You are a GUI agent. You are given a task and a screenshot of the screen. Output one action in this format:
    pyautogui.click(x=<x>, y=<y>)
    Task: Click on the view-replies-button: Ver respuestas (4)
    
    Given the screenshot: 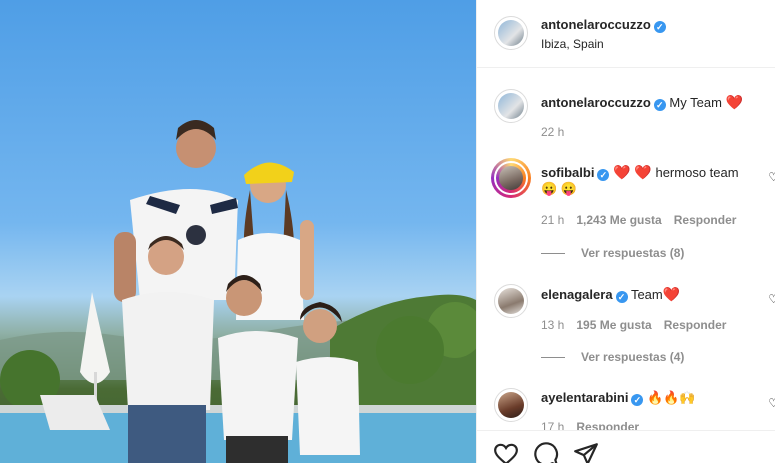 What is the action you would take?
    pyautogui.click(x=612, y=357)
    